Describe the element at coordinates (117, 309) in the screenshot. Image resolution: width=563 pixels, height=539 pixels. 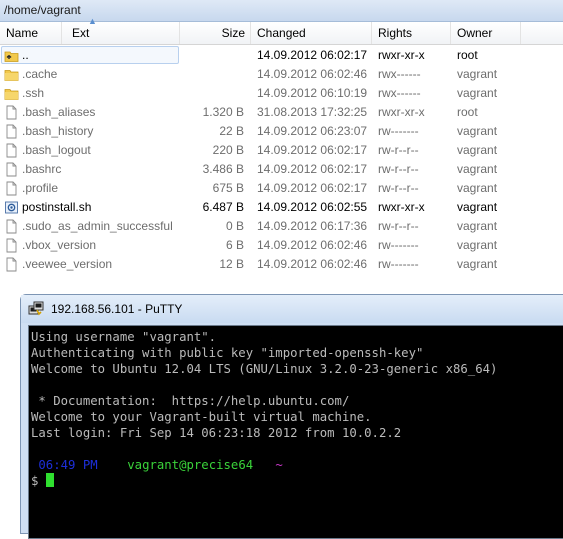
I see `putty-title: 192.168.56.101 - PuTTY` at that location.